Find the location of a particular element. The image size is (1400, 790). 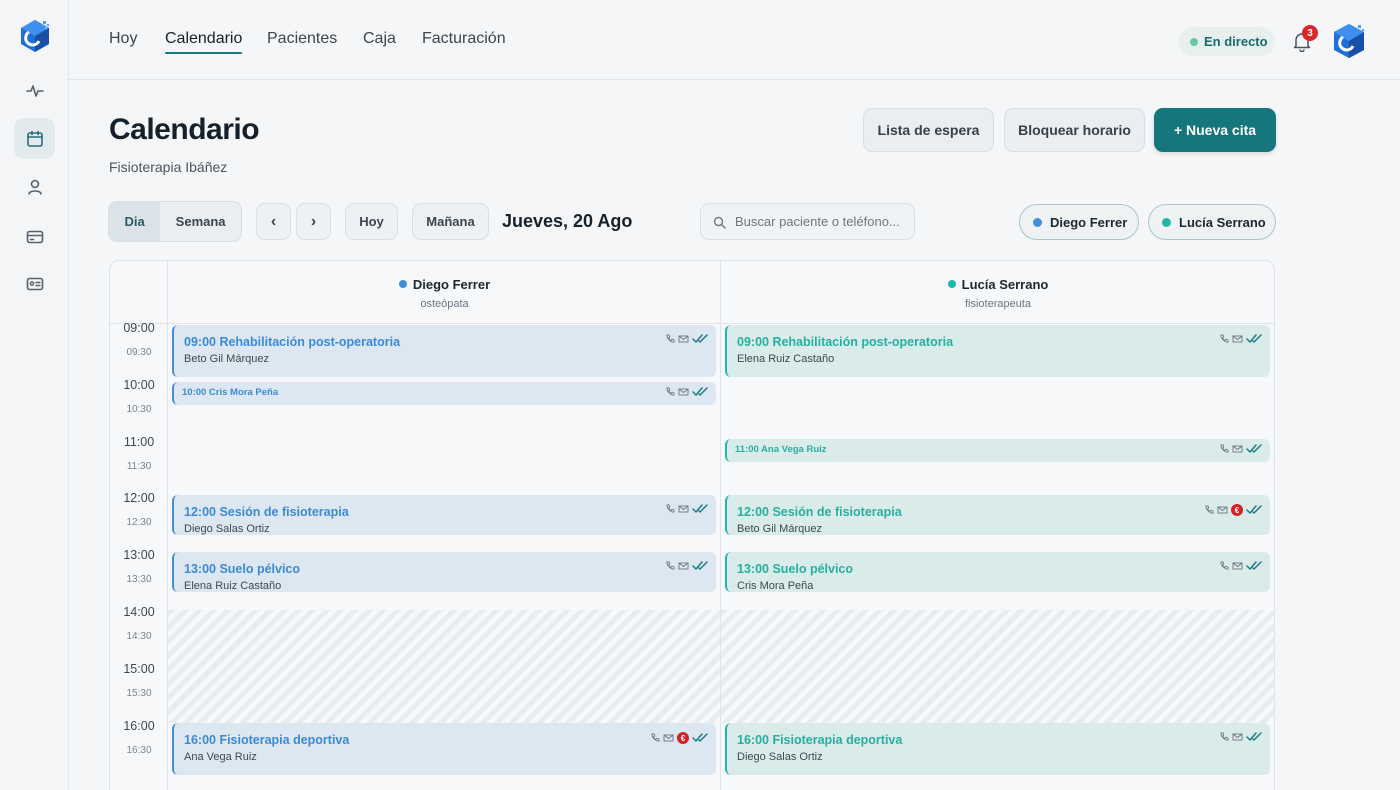

half-hour-label: 14:30 is located at coordinates (139, 636).